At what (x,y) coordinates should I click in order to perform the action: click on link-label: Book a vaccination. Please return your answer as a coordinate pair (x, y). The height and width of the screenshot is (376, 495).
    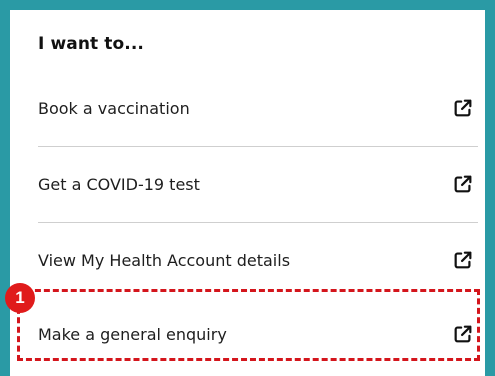
    Looking at the image, I should click on (114, 108).